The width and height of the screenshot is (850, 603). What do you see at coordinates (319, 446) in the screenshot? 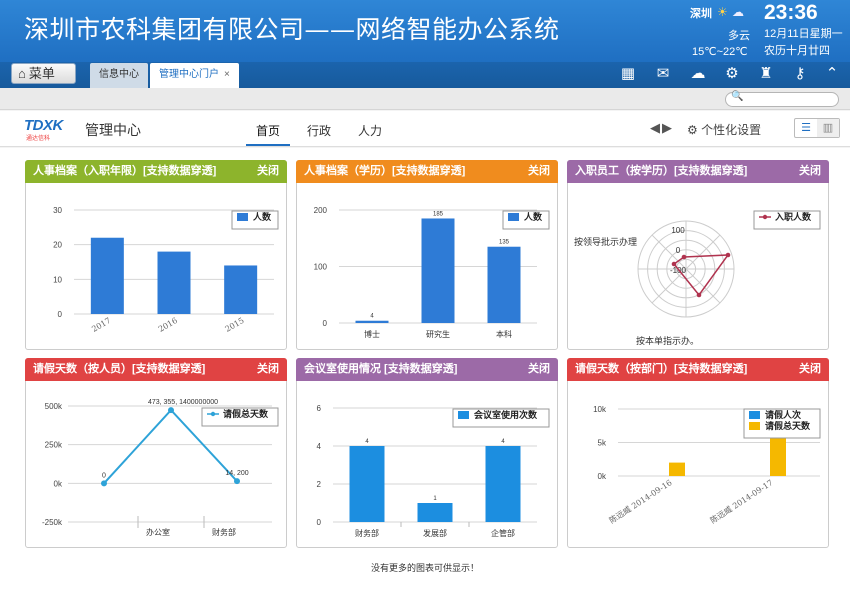
I see `y-tick-label: 4` at bounding box center [319, 446].